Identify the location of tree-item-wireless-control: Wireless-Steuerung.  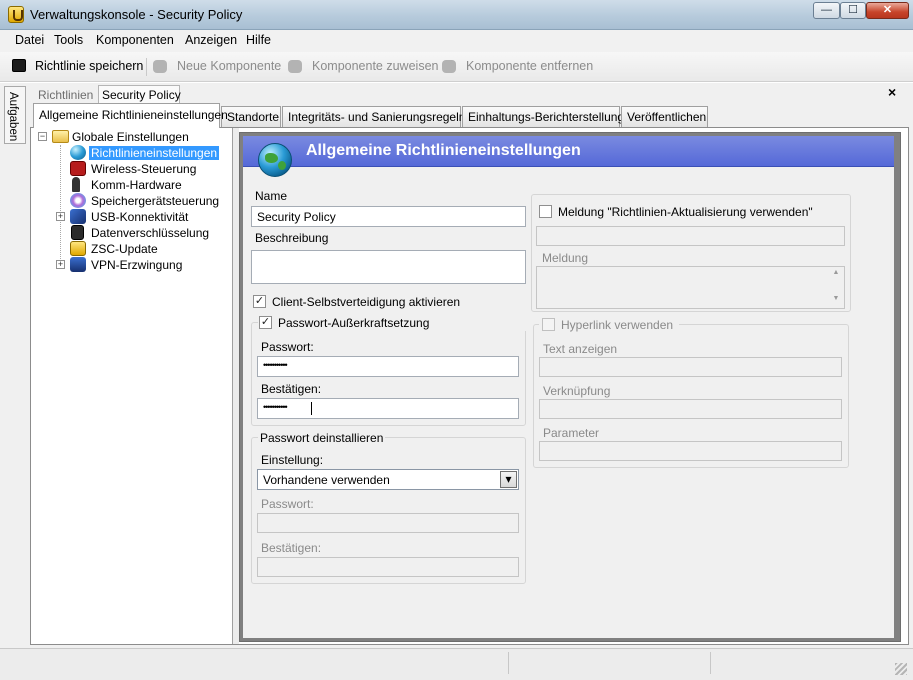
(143, 169).